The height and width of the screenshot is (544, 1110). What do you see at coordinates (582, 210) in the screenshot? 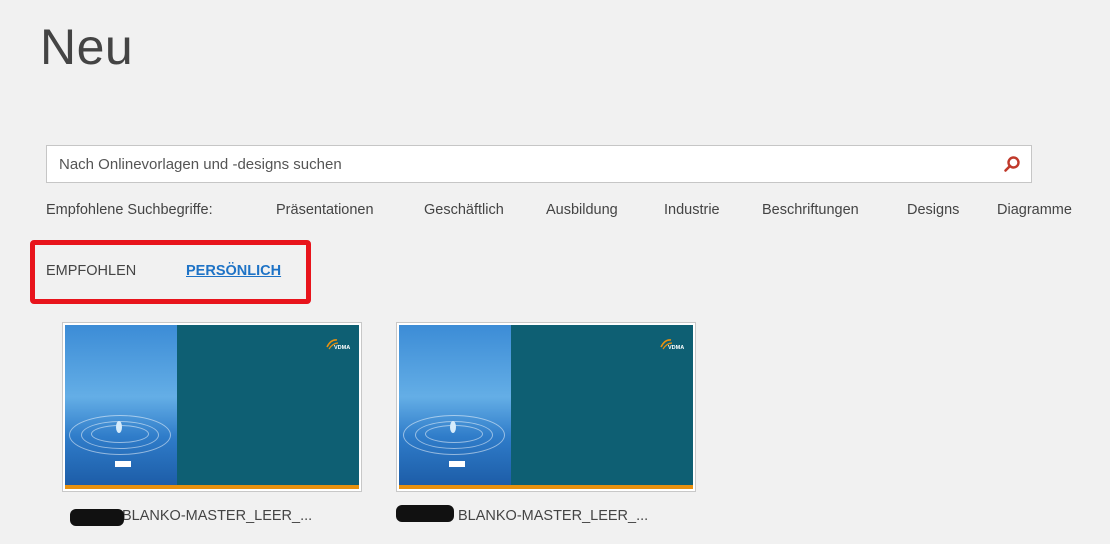
I see `suggestion-ausbildung: Ausbildung` at bounding box center [582, 210].